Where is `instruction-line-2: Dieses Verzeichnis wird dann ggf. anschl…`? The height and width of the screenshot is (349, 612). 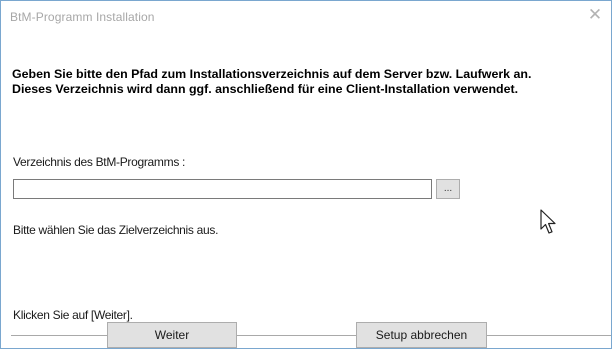
instruction-line-2: Dieses Verzeichnis wird dann ggf. anschl… is located at coordinates (265, 89).